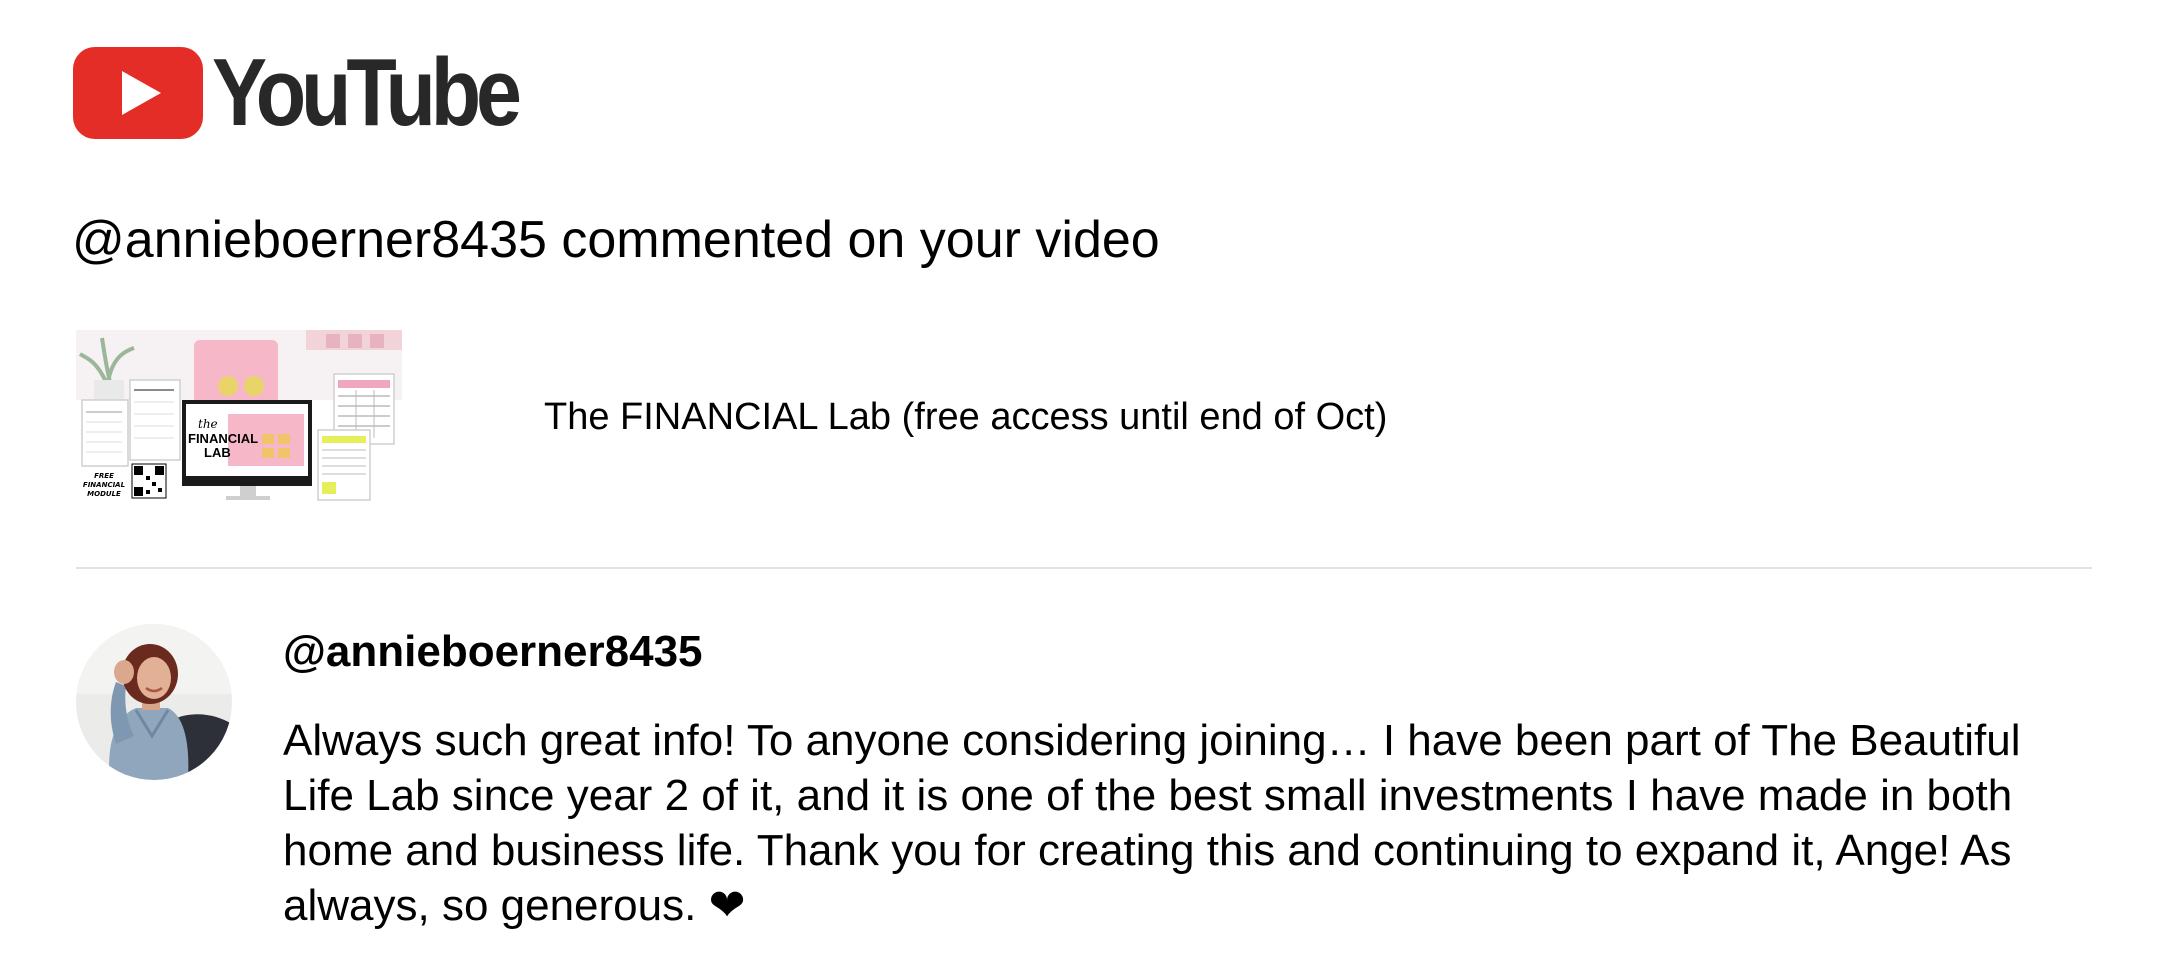 The height and width of the screenshot is (964, 2182). I want to click on youtube-play-icon, so click(138, 93).